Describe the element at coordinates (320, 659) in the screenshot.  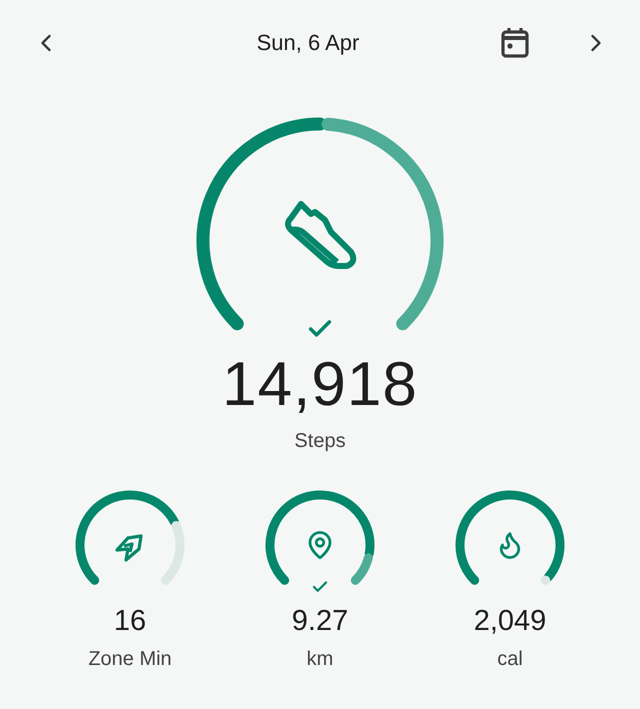
I see `metric-label: km` at that location.